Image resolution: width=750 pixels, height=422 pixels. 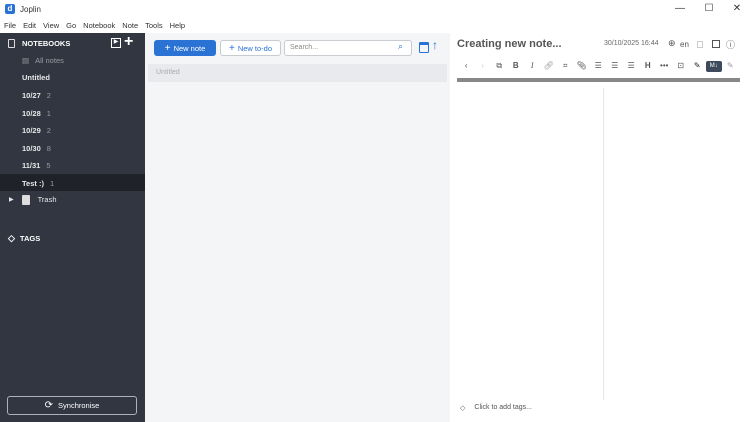 I want to click on numbered-list-icon: ☰, so click(x=615, y=66).